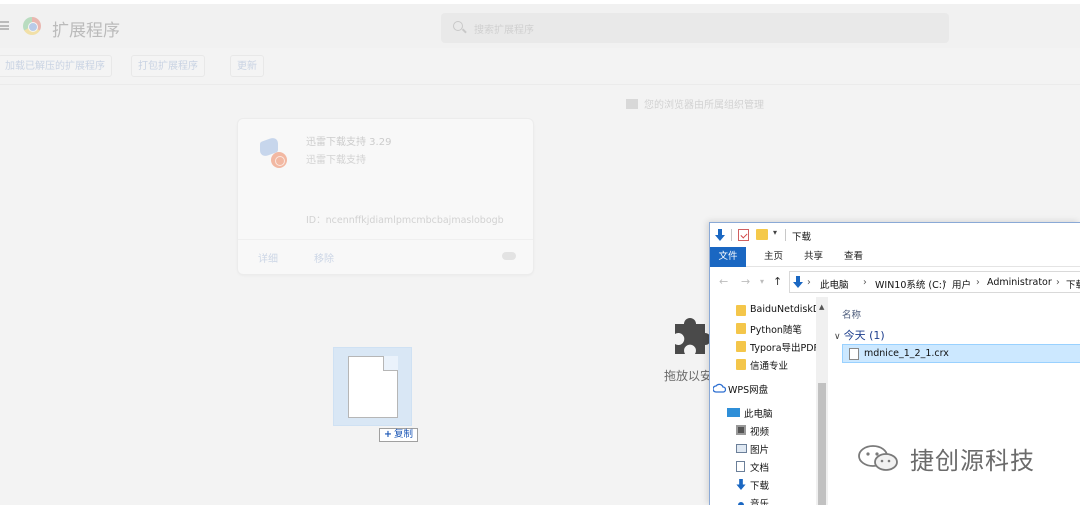  Describe the element at coordinates (540, 66) in the screenshot. I see `extensions-toolbar: 加载已解压的扩展程序 打包扩展程序 更新` at that location.